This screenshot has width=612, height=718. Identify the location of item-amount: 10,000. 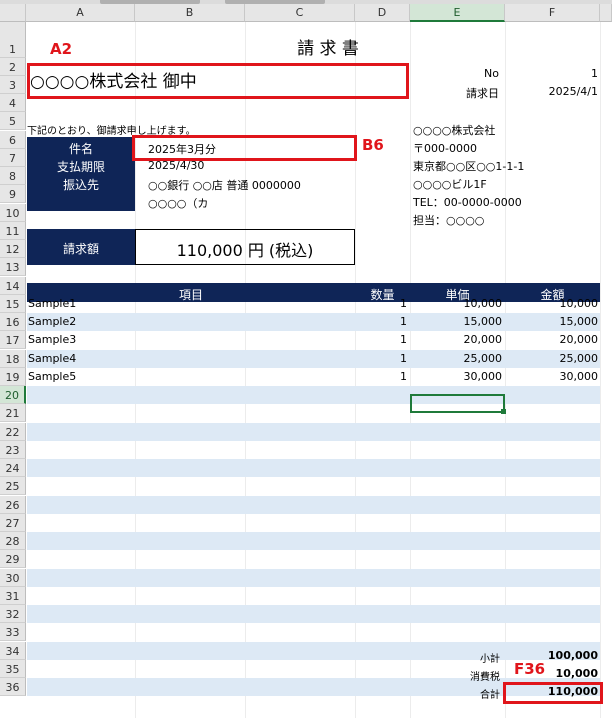
(552, 303).